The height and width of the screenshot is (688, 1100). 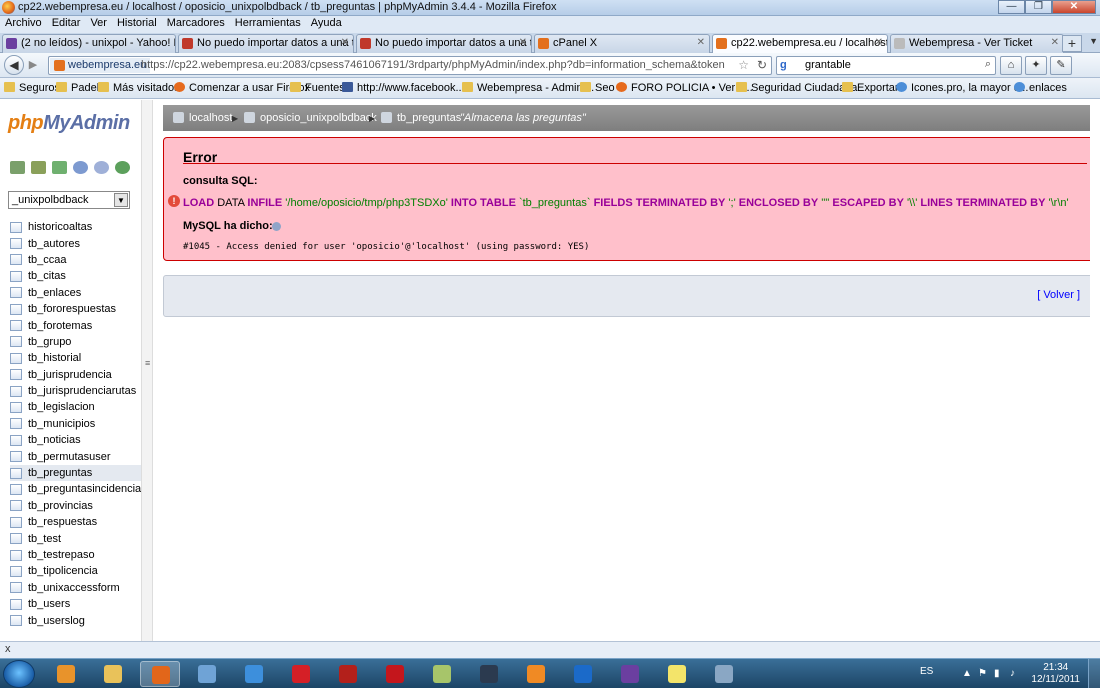 I want to click on sidebar-table-tb-provincias: tb_provincias, so click(x=75, y=506).